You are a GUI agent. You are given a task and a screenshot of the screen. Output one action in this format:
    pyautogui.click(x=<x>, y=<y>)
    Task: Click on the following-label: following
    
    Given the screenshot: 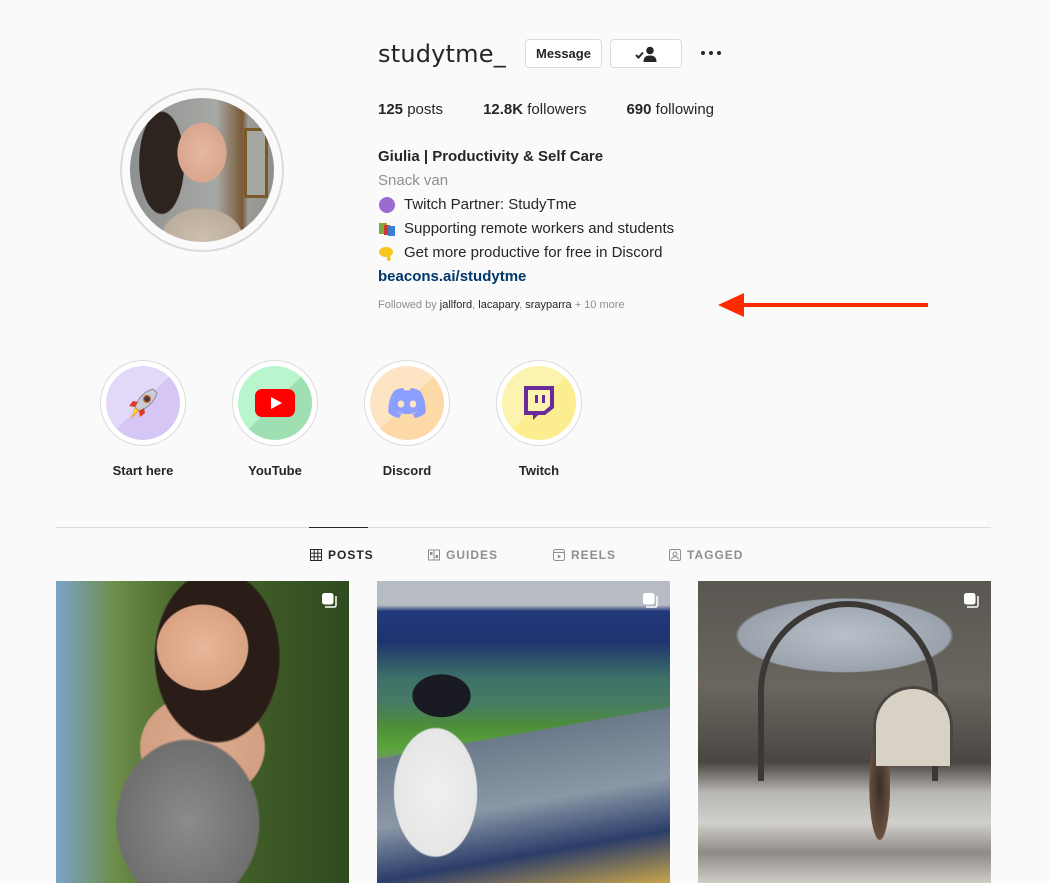 What is the action you would take?
    pyautogui.click(x=685, y=109)
    